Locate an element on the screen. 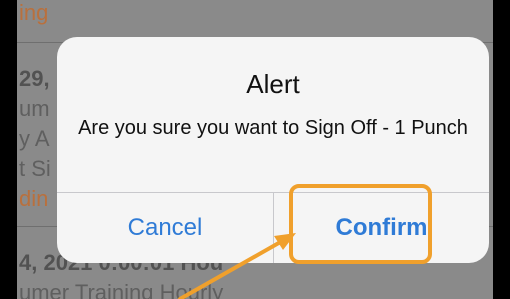 This screenshot has height=299, width=510. pointer-arrow-icon is located at coordinates (237, 266).